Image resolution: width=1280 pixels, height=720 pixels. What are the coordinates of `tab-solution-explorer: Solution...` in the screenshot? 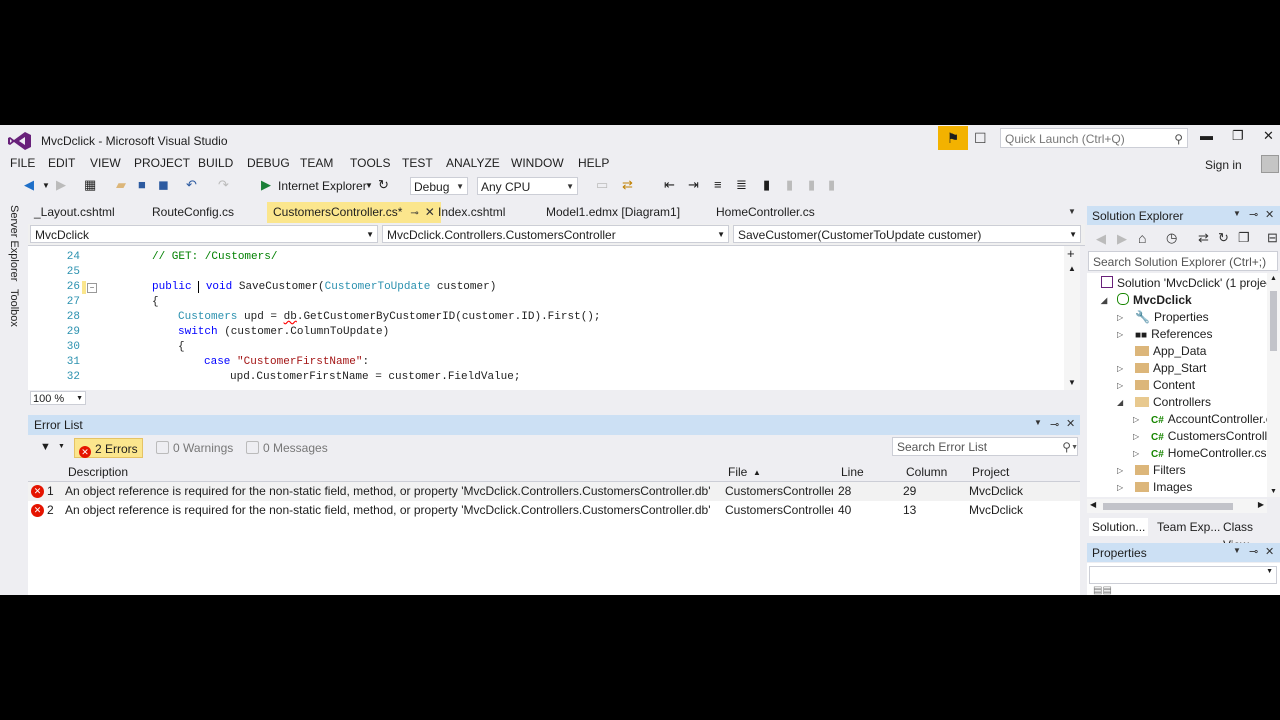 It's located at (1119, 527).